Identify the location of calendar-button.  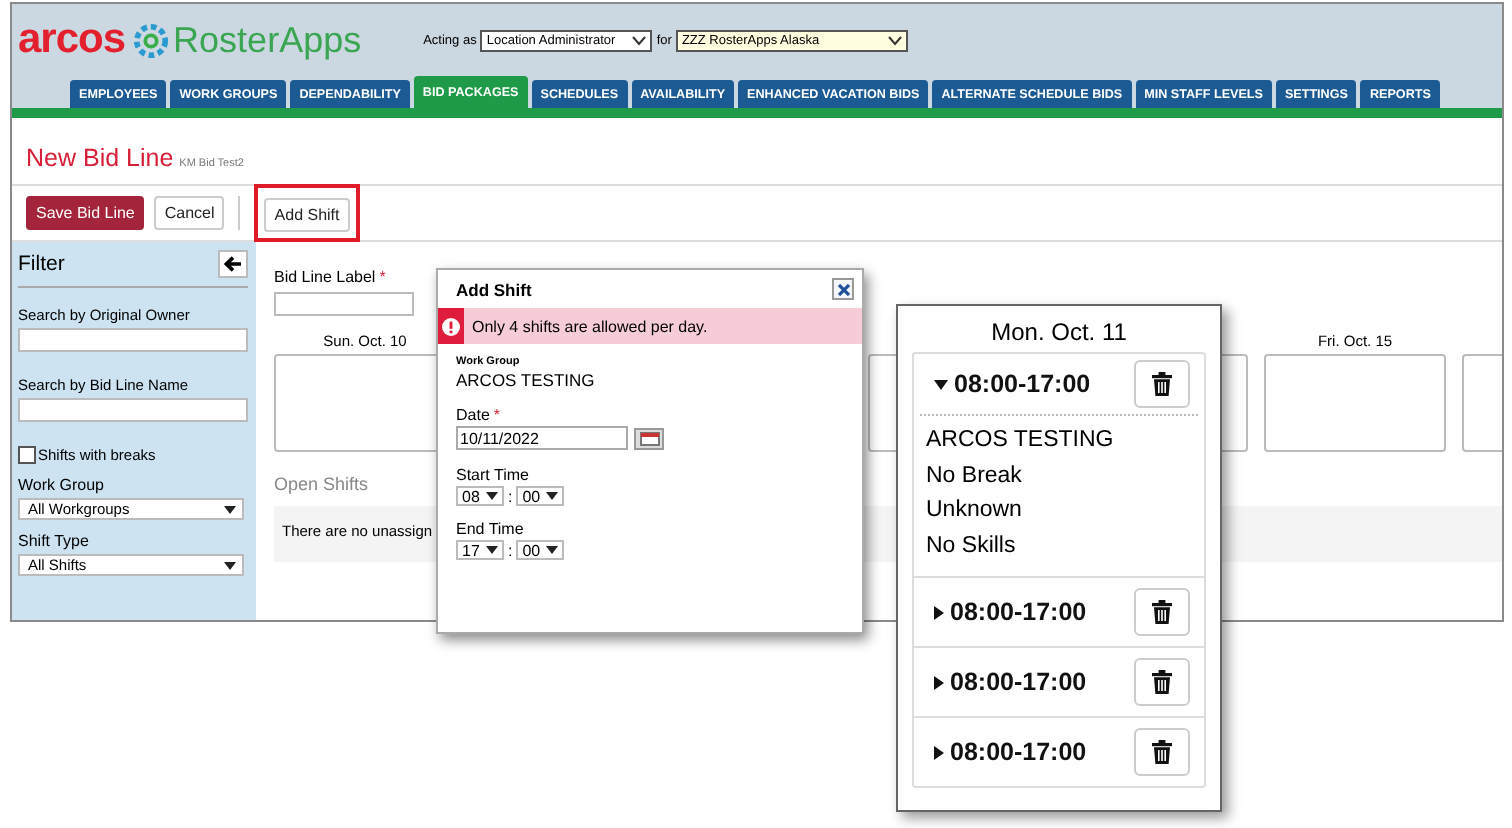
(649, 438).